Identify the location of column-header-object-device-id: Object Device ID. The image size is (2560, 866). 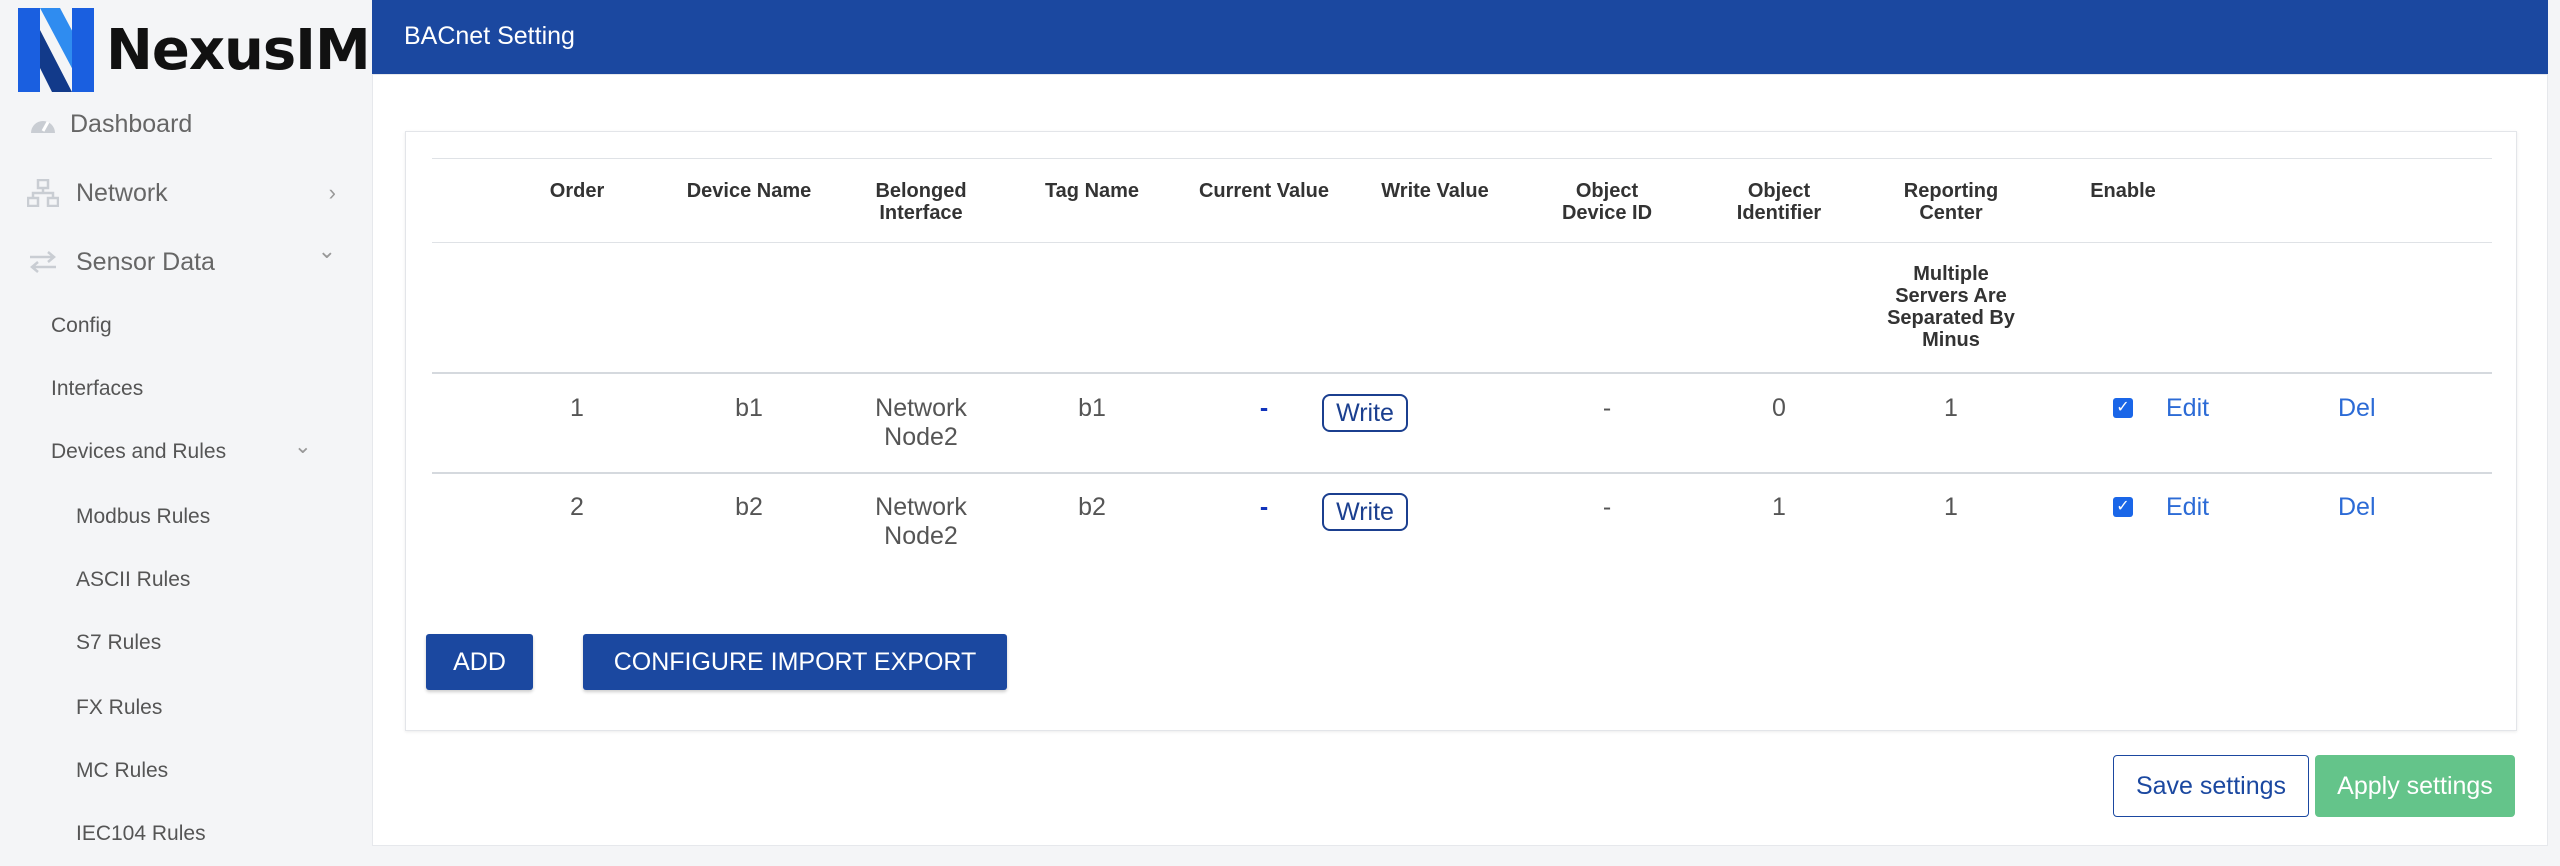
(1607, 202).